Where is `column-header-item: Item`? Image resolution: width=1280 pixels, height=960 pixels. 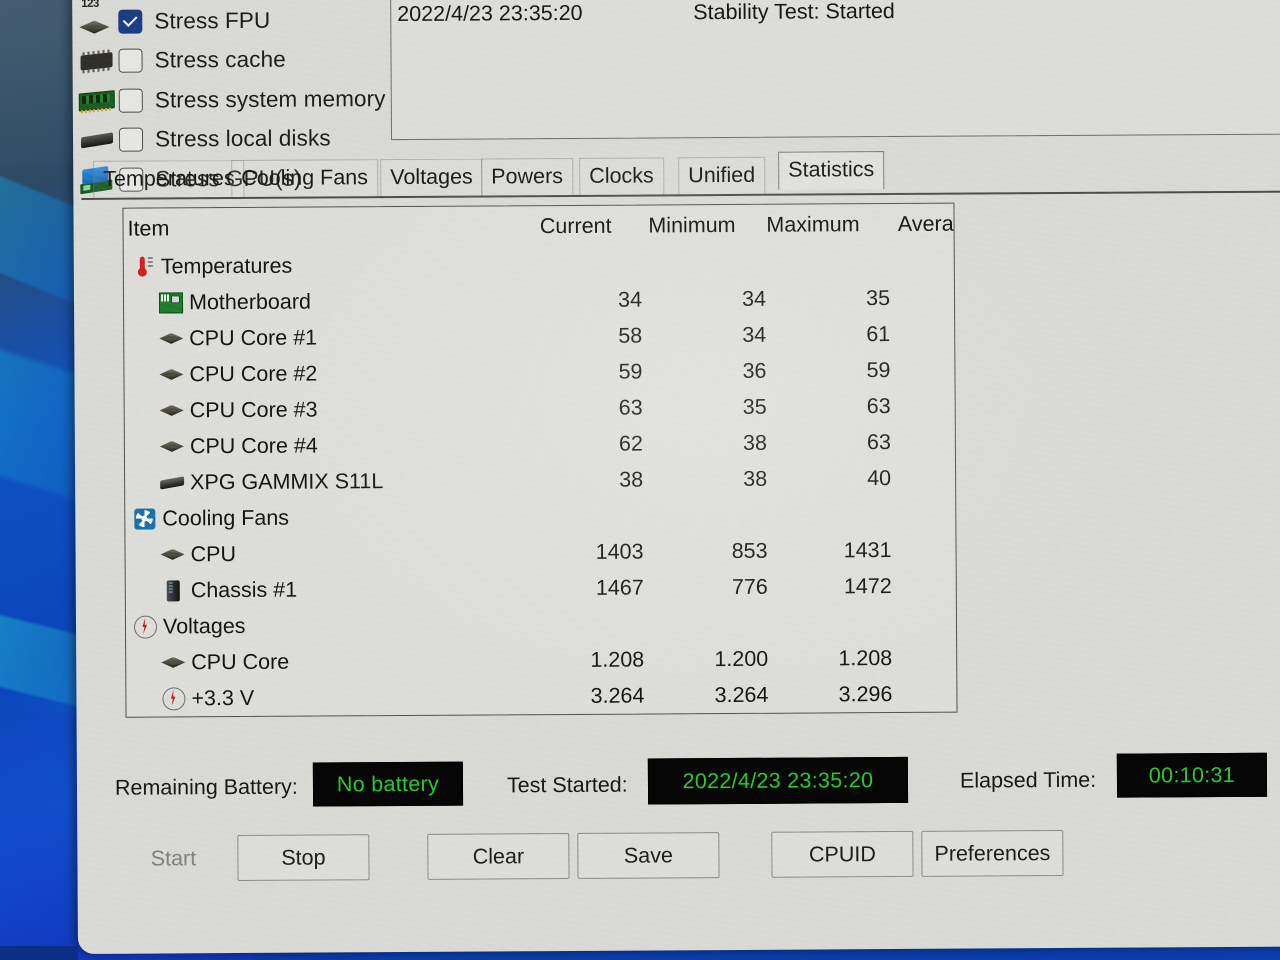 column-header-item: Item is located at coordinates (307, 227).